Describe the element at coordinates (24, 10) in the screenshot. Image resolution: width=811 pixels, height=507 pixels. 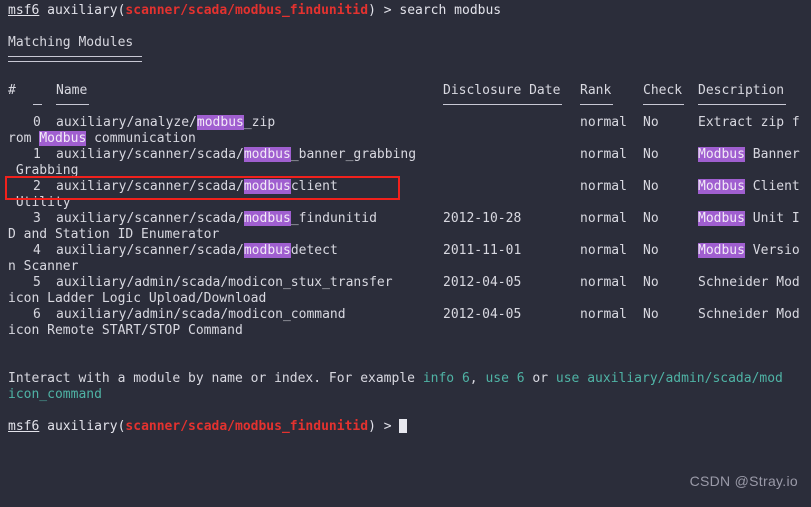
I see `shell-name: msf6` at that location.